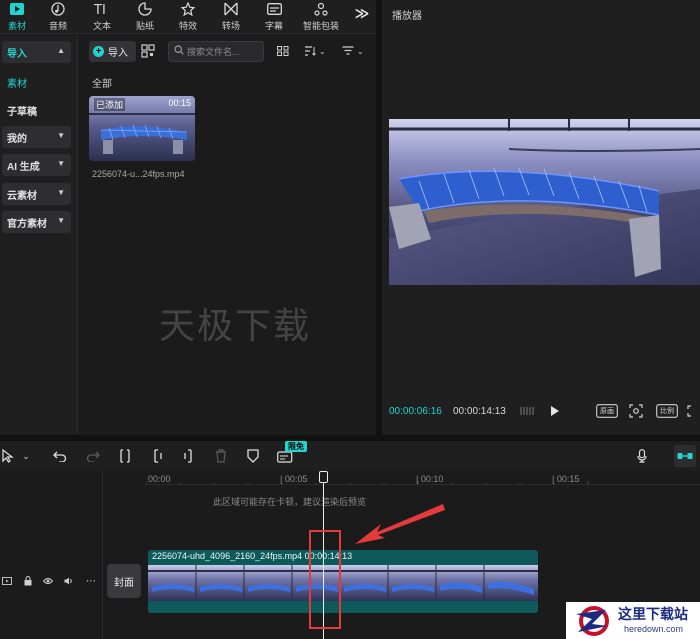  I want to click on tool-transition: 转场, so click(231, 17).